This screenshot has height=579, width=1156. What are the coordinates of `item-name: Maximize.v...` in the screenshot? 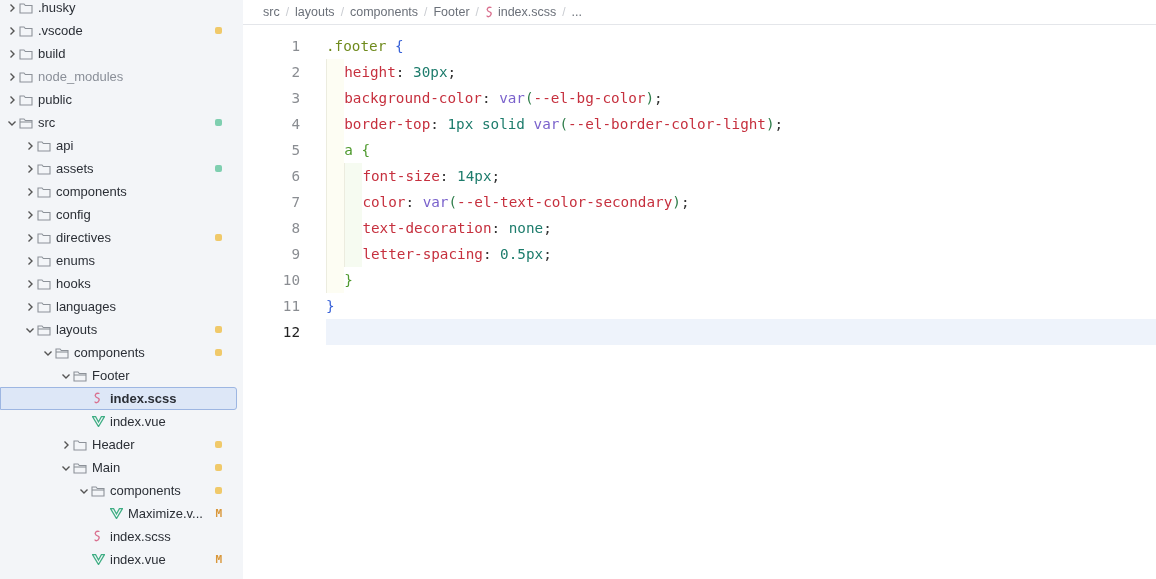 It's located at (166, 513).